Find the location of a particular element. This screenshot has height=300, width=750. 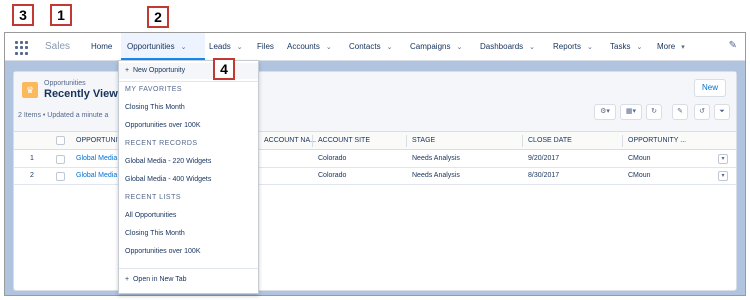

recent-list-item: Opportunities over 100K is located at coordinates (163, 251).